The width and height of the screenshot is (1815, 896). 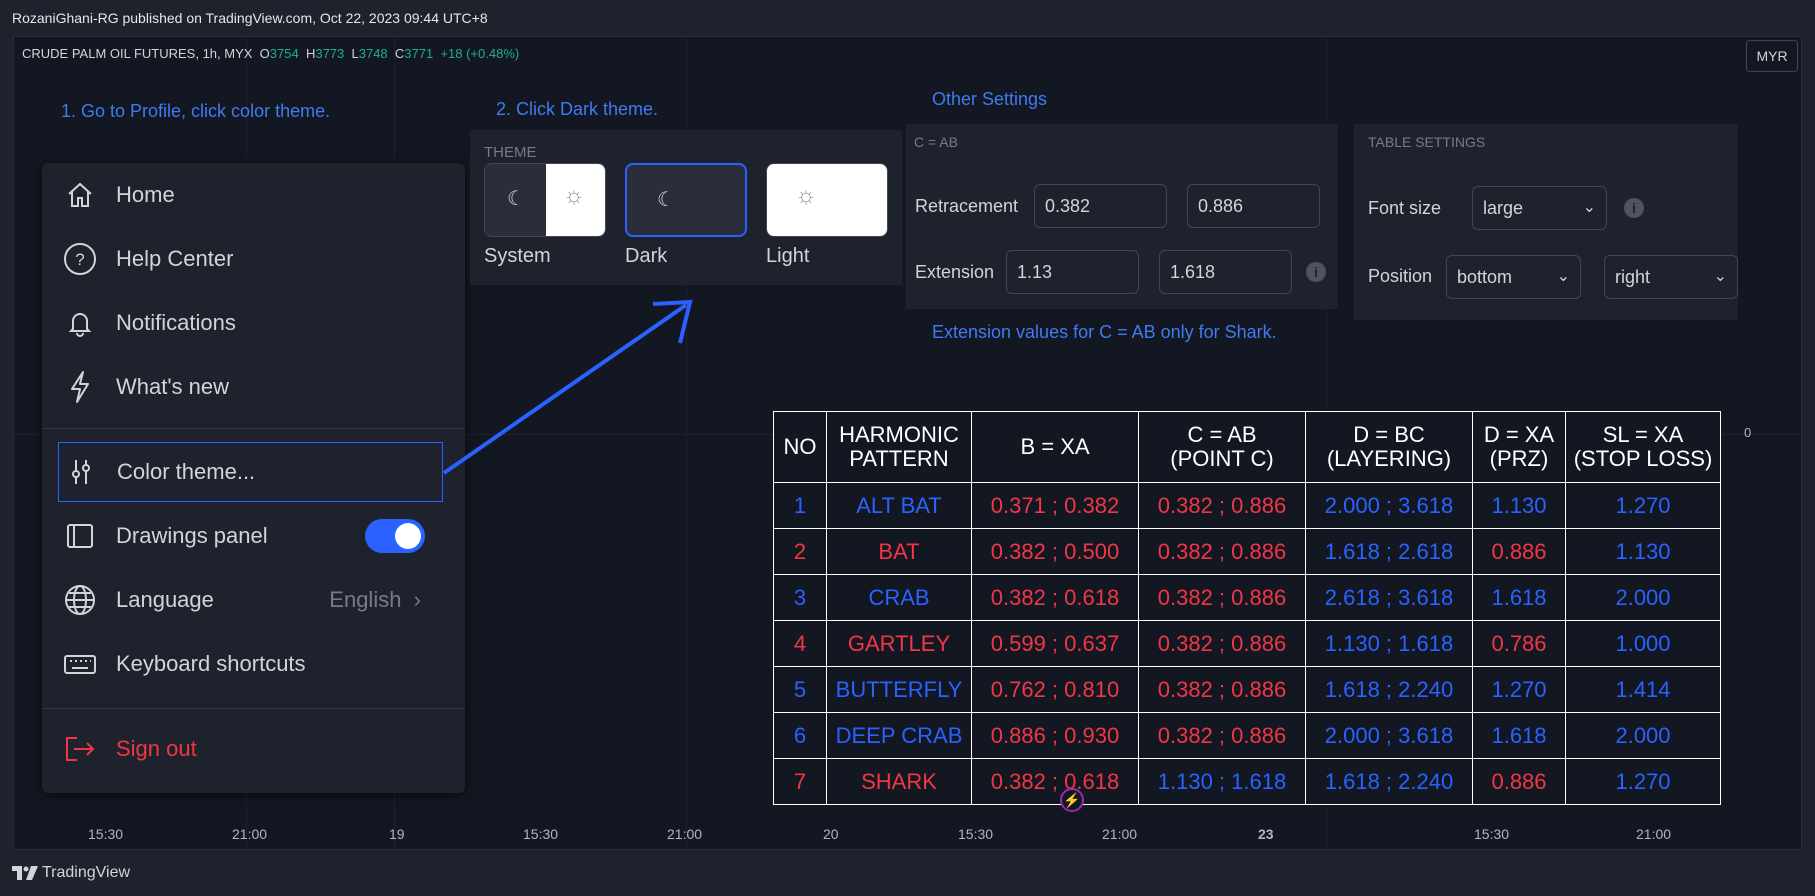 I want to click on x-axis-label: 23, so click(x=1266, y=834).